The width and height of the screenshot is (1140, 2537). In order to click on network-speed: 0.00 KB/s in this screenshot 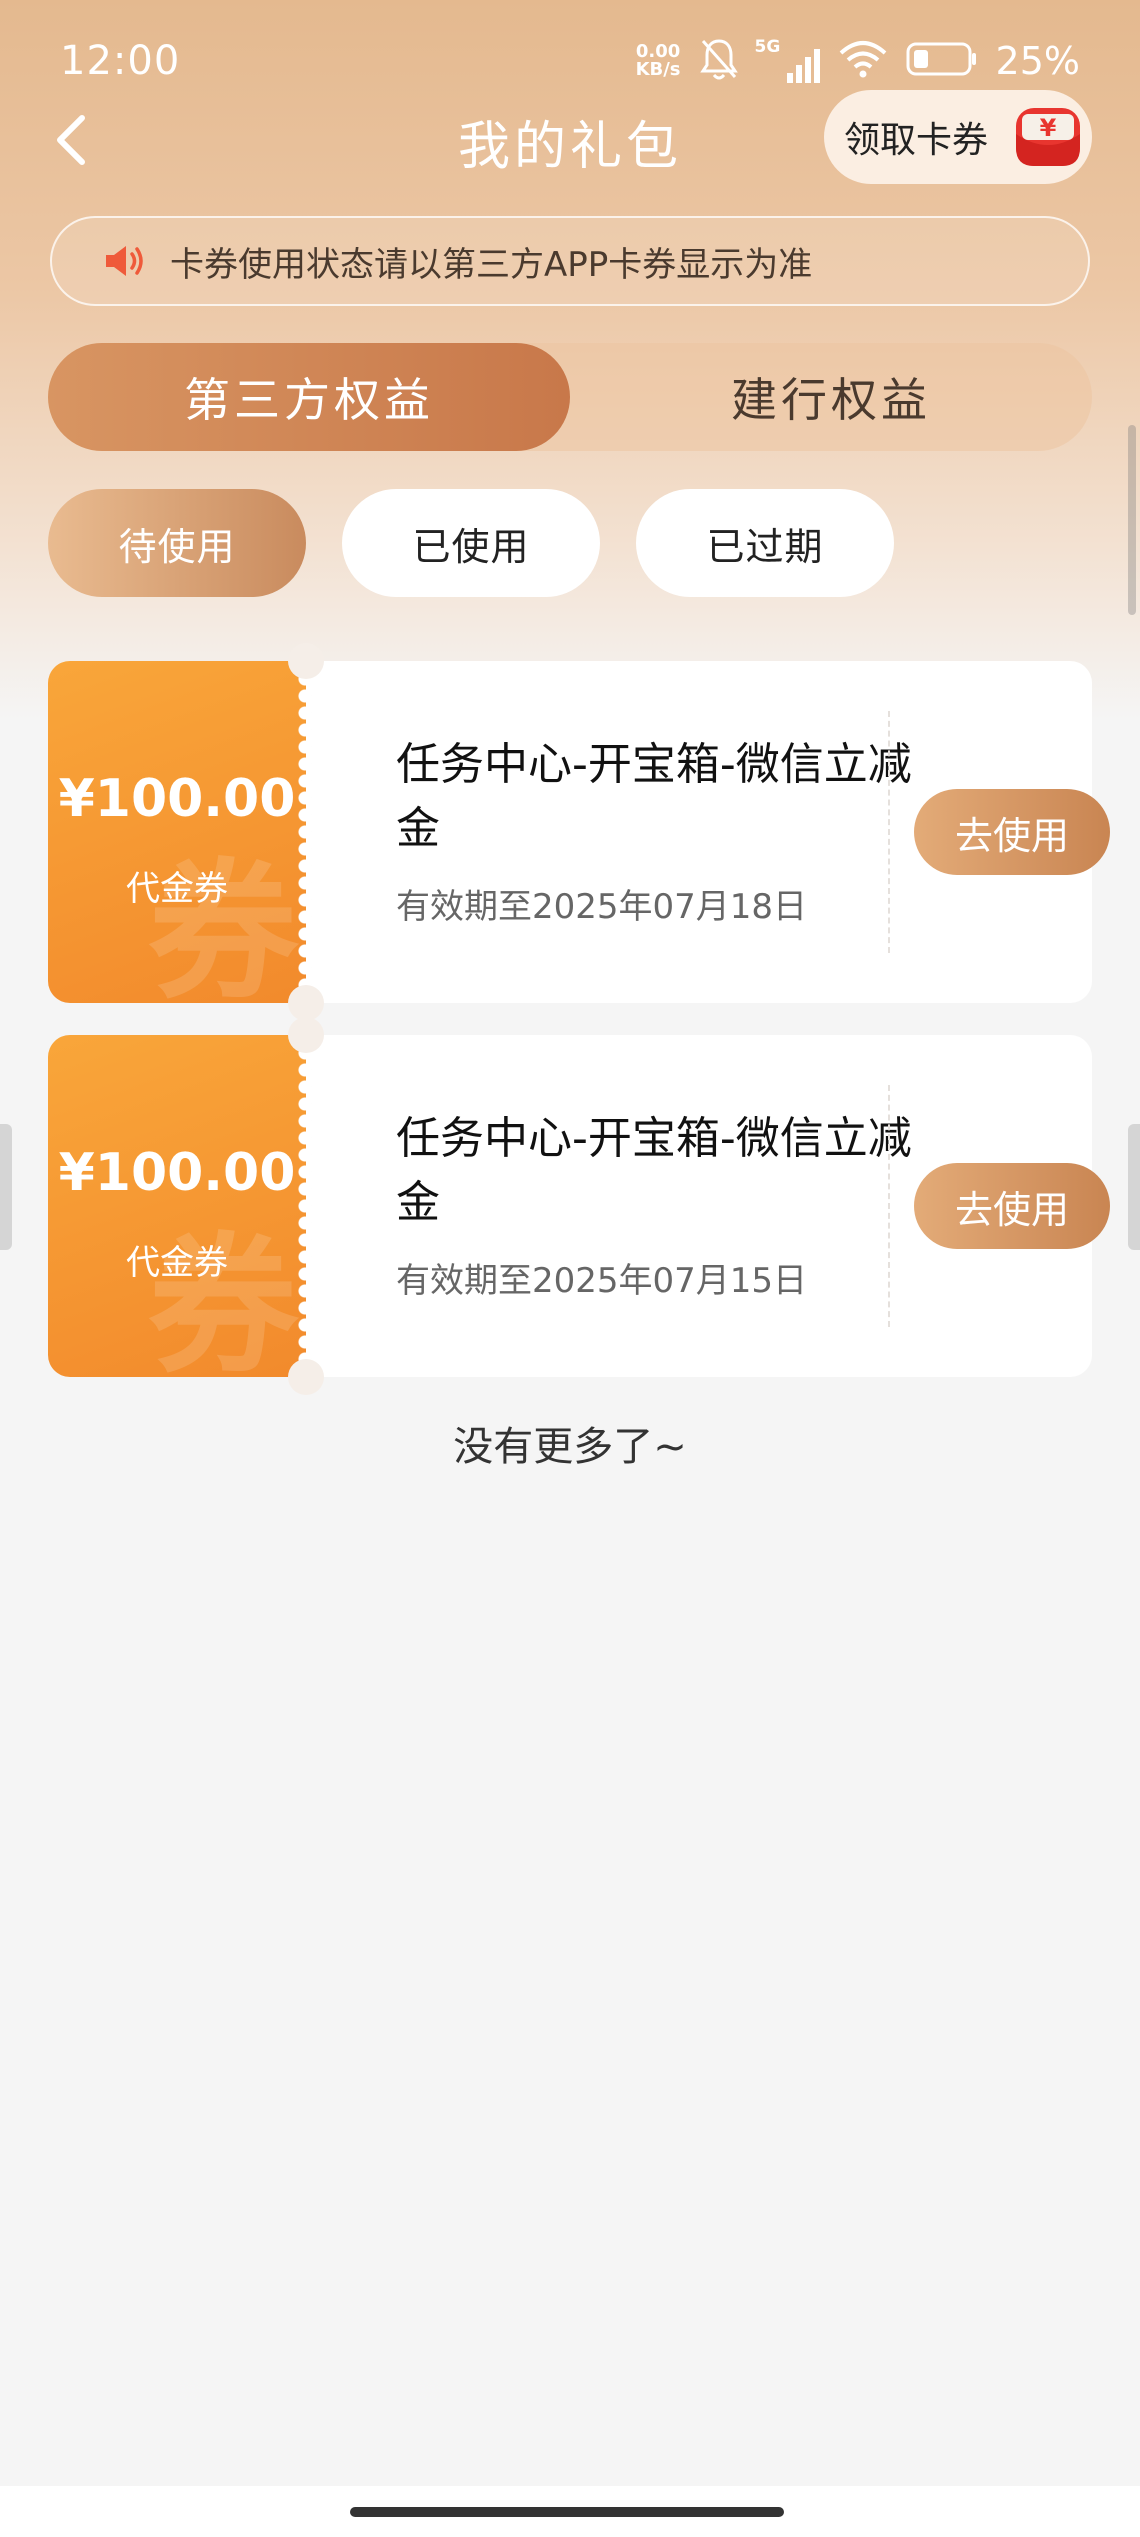, I will do `click(658, 61)`.